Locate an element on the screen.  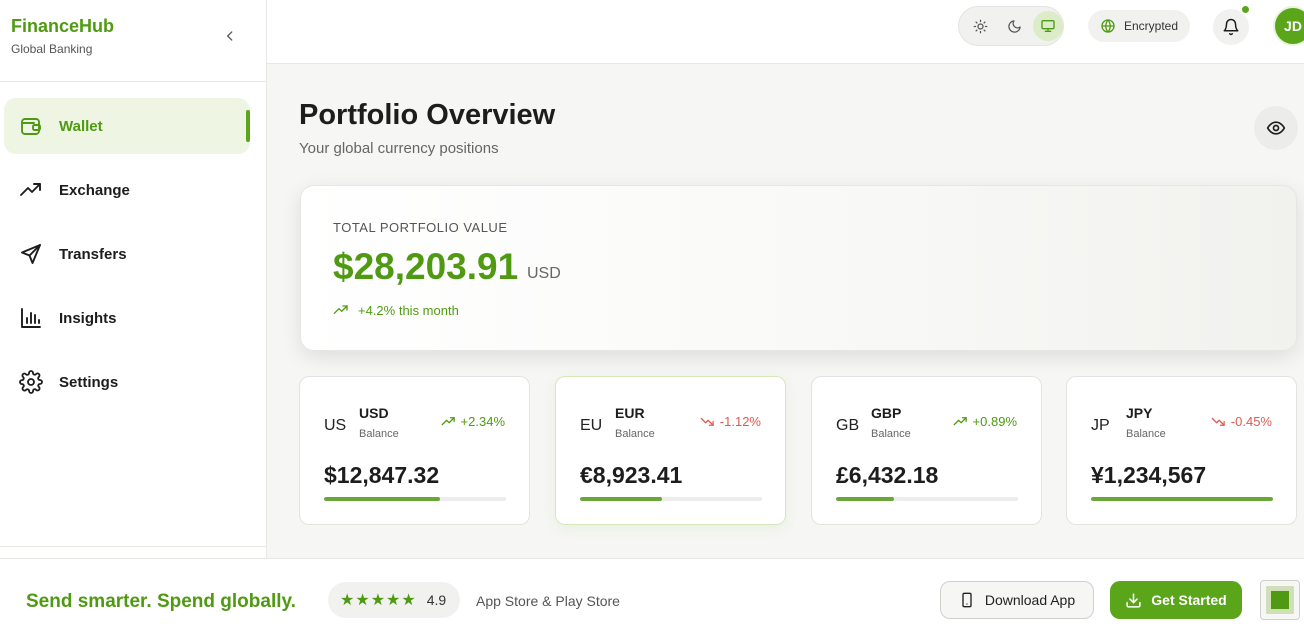
download-app-button: Download App is located at coordinates (1017, 600).